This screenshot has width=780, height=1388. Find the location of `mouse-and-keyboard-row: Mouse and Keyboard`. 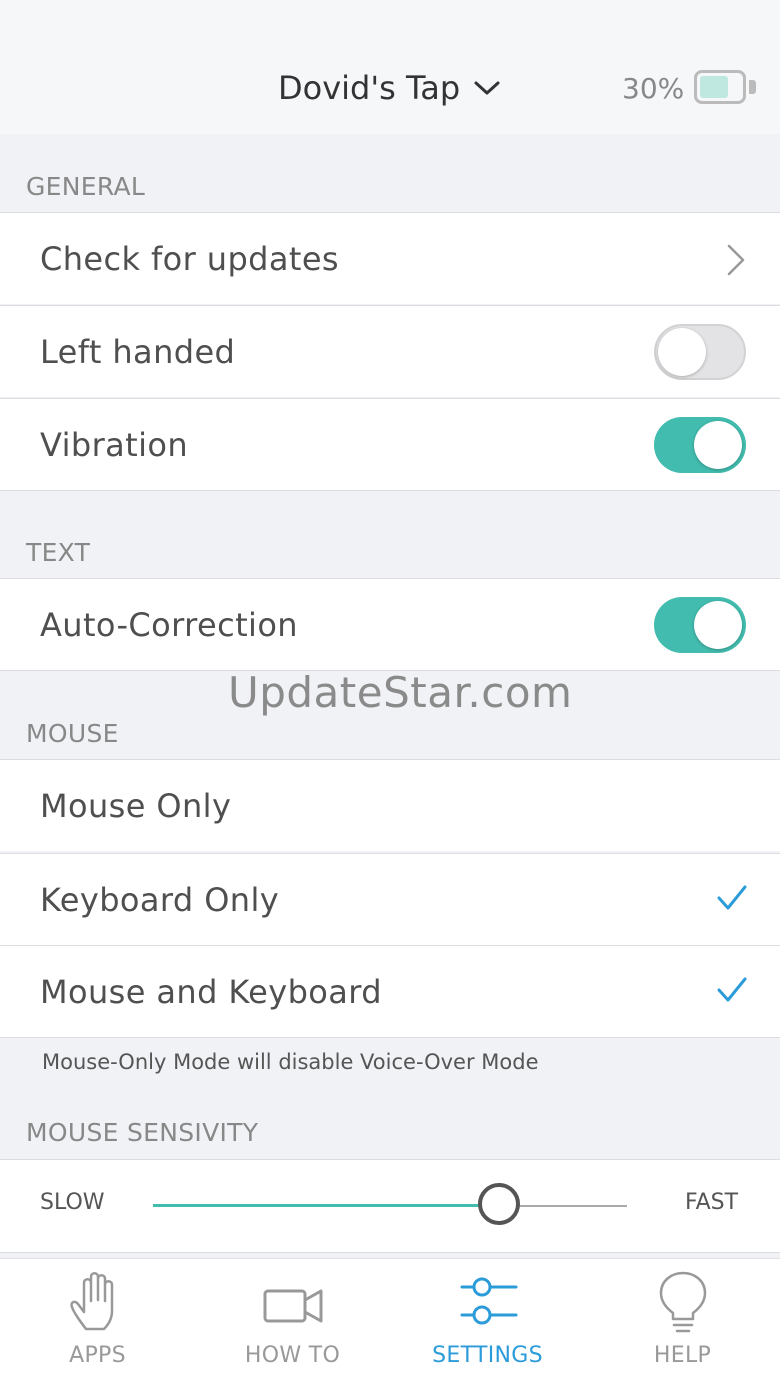

mouse-and-keyboard-row: Mouse and Keyboard is located at coordinates (390, 991).